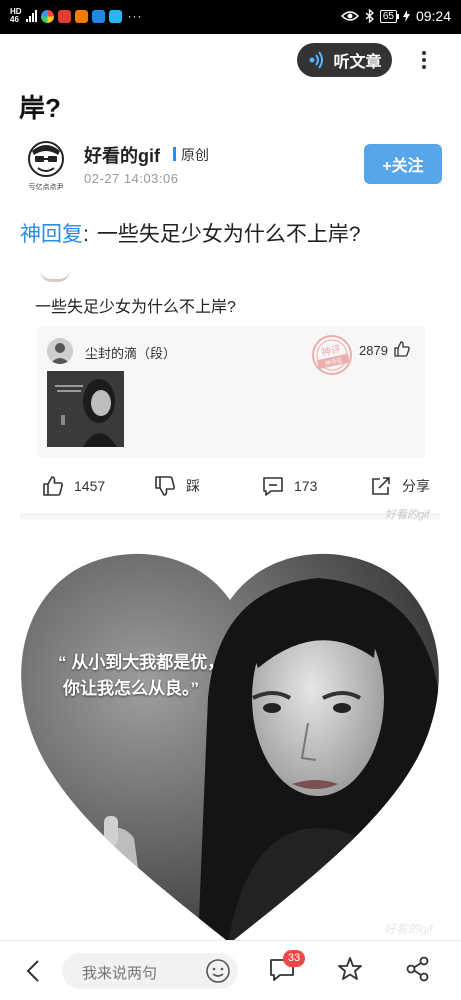 Image resolution: width=461 pixels, height=1000 pixels. I want to click on charging-icon, so click(406, 16).